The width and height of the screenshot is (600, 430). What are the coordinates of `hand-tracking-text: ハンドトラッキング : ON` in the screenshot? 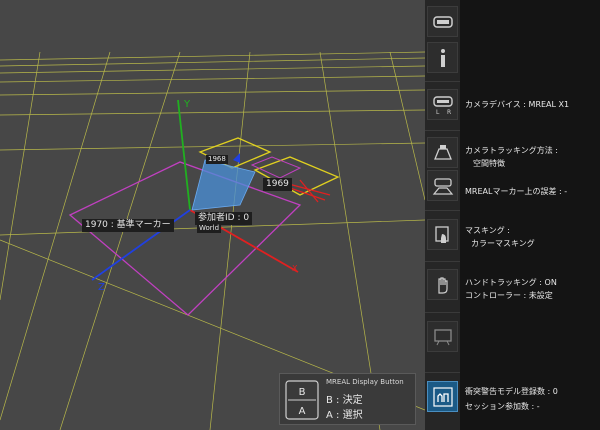 It's located at (511, 282).